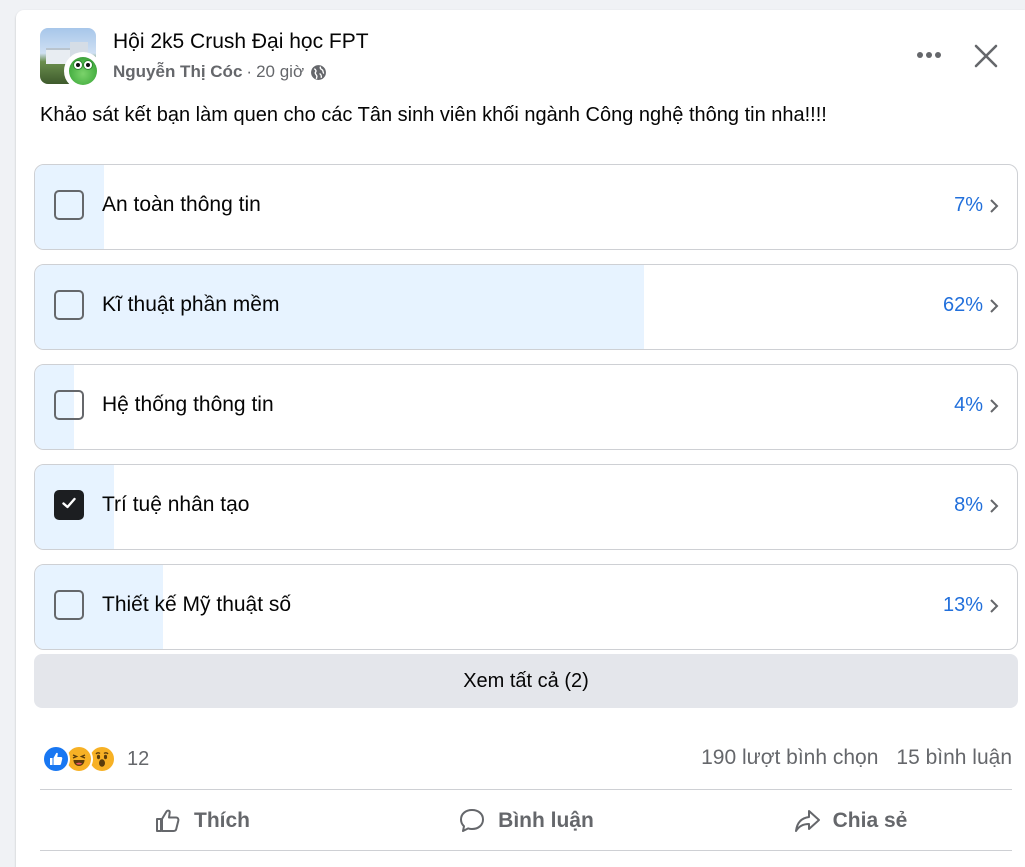 Image resolution: width=1025 pixels, height=867 pixels. I want to click on post-time-link: 20 giờ, so click(280, 72).